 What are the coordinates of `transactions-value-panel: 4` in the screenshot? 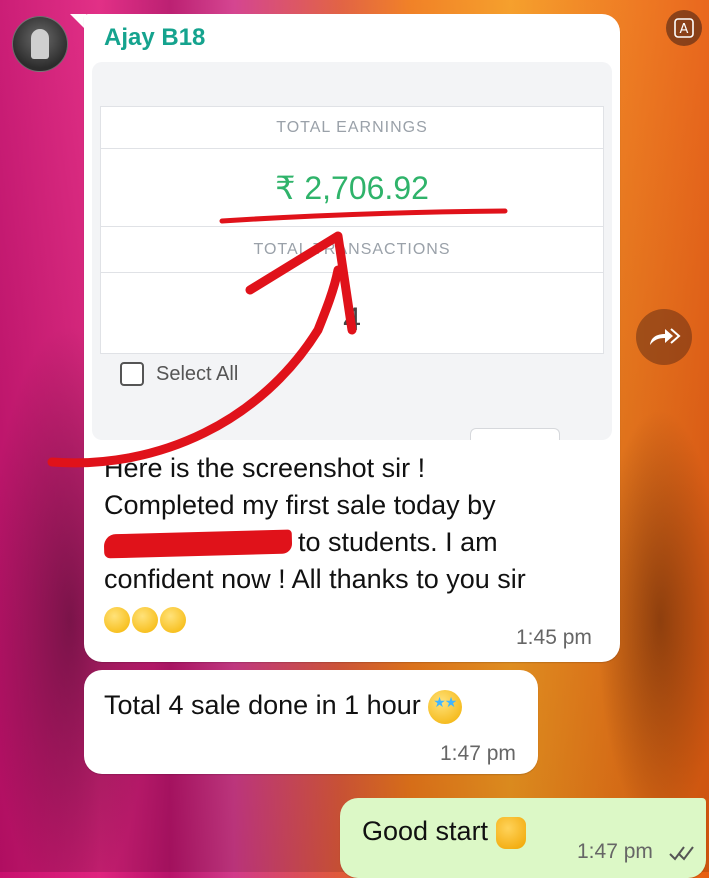 It's located at (352, 313).